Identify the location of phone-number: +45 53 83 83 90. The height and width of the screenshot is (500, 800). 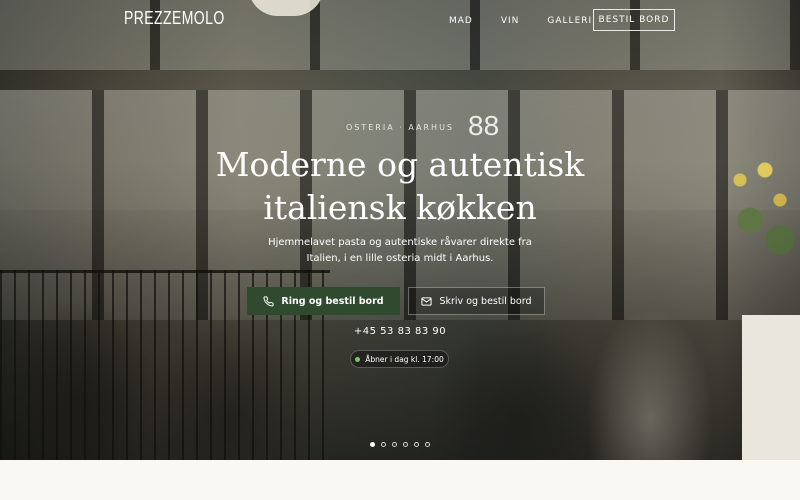
(400, 331).